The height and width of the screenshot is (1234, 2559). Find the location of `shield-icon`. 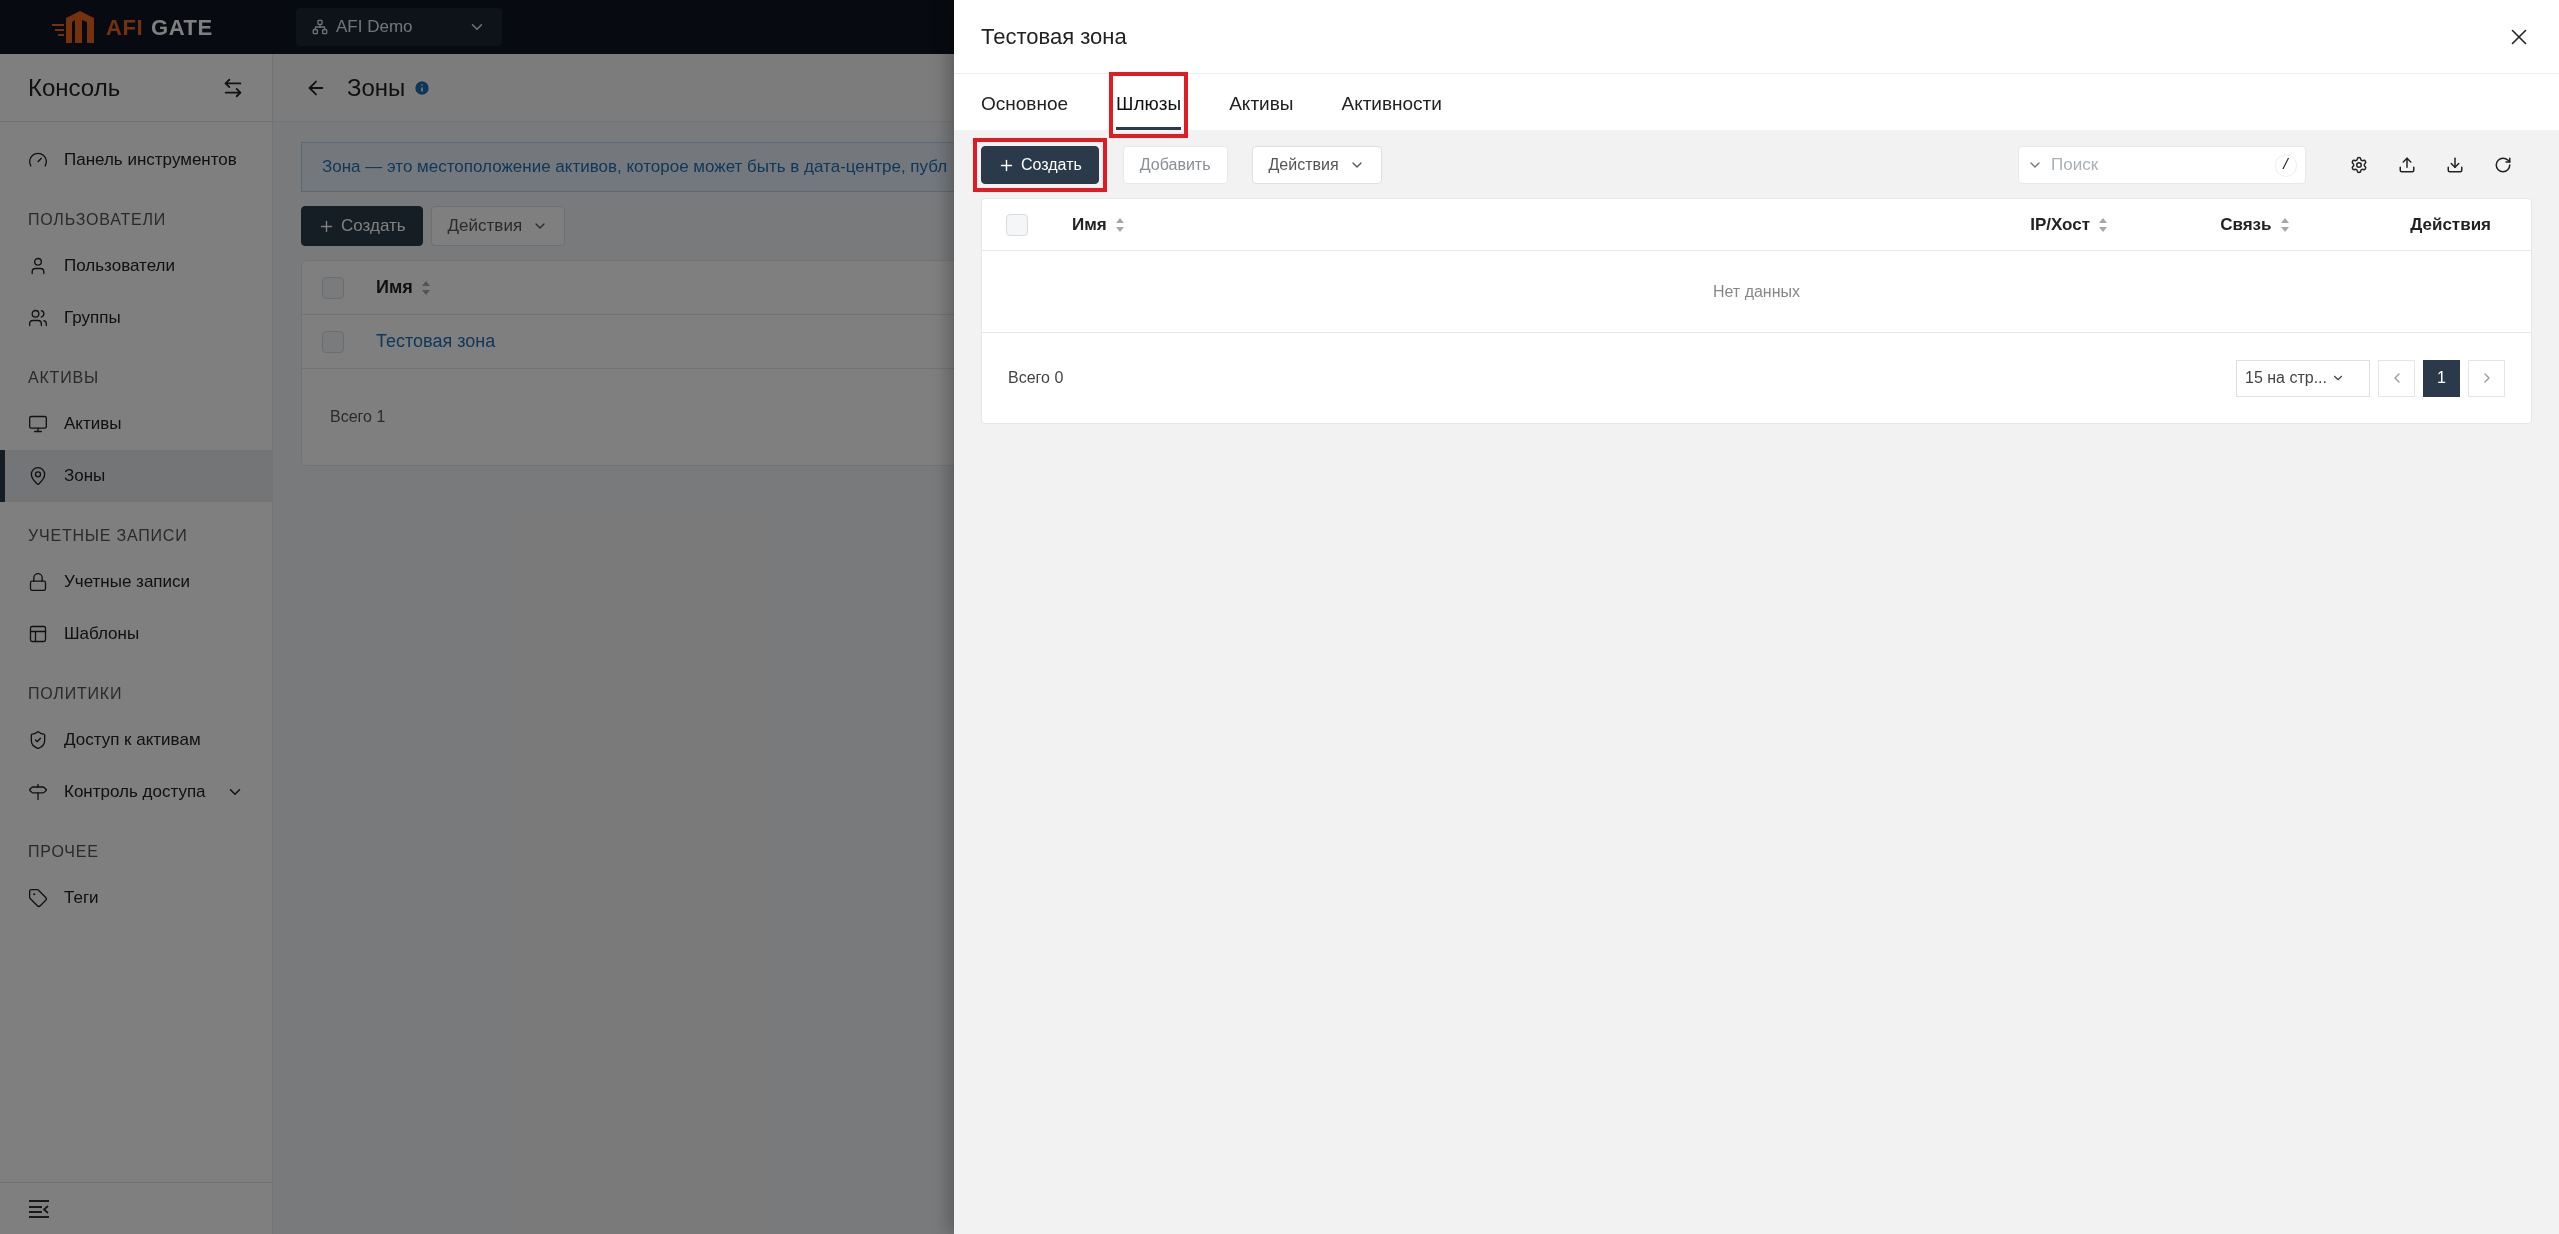

shield-icon is located at coordinates (38, 740).